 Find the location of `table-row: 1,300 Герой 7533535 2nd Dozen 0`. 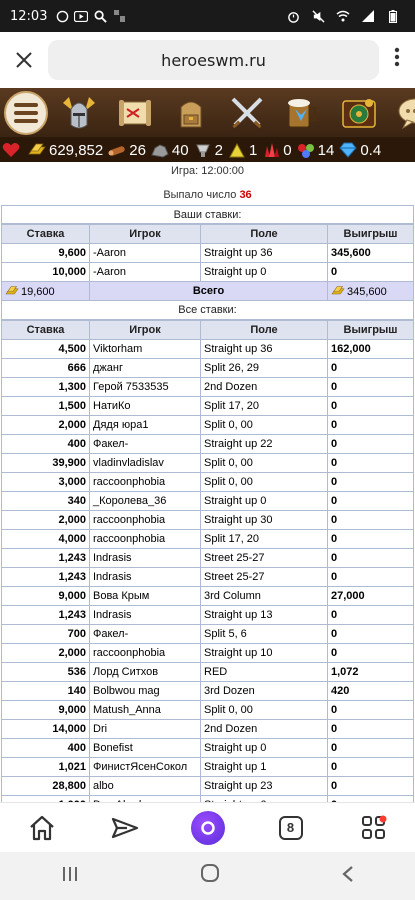

table-row: 1,300 Герой 7533535 2nd Dozen 0 is located at coordinates (207, 387).